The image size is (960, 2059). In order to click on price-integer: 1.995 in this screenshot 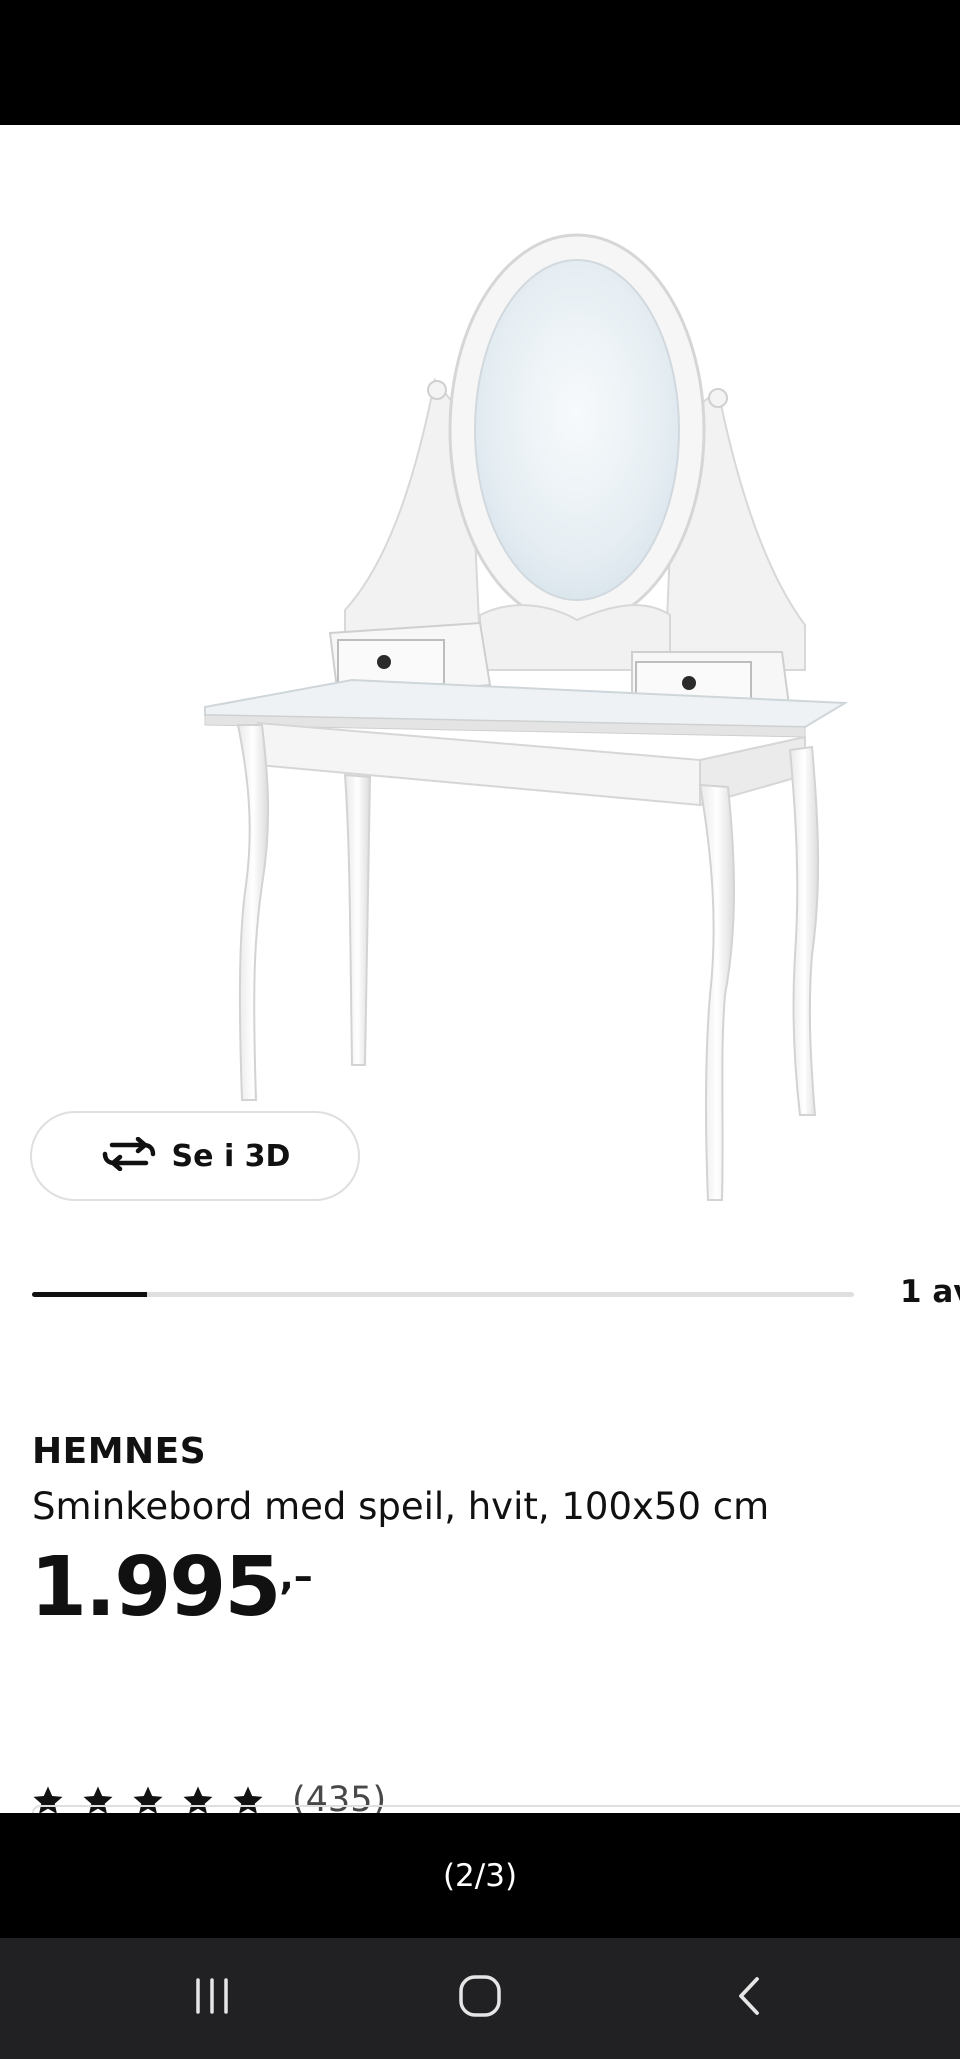, I will do `click(155, 1587)`.